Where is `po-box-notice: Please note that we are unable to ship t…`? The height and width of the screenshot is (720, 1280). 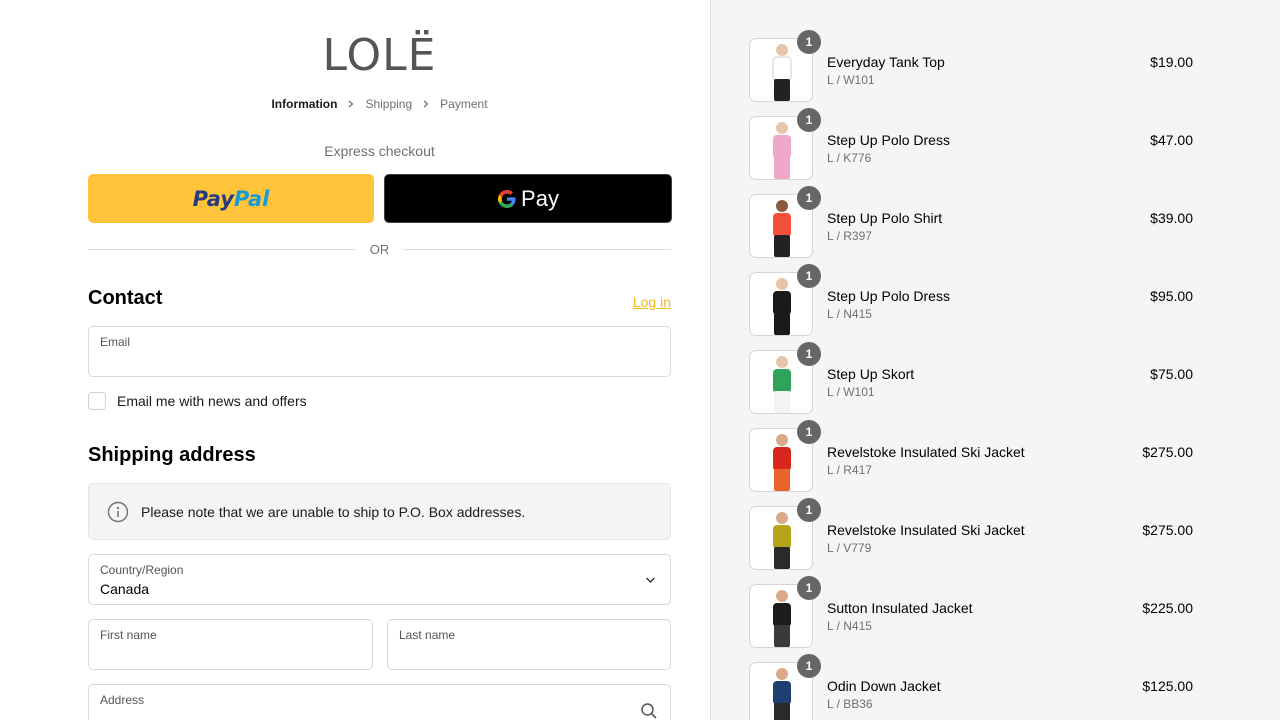 po-box-notice: Please note that we are unable to ship t… is located at coordinates (379, 511).